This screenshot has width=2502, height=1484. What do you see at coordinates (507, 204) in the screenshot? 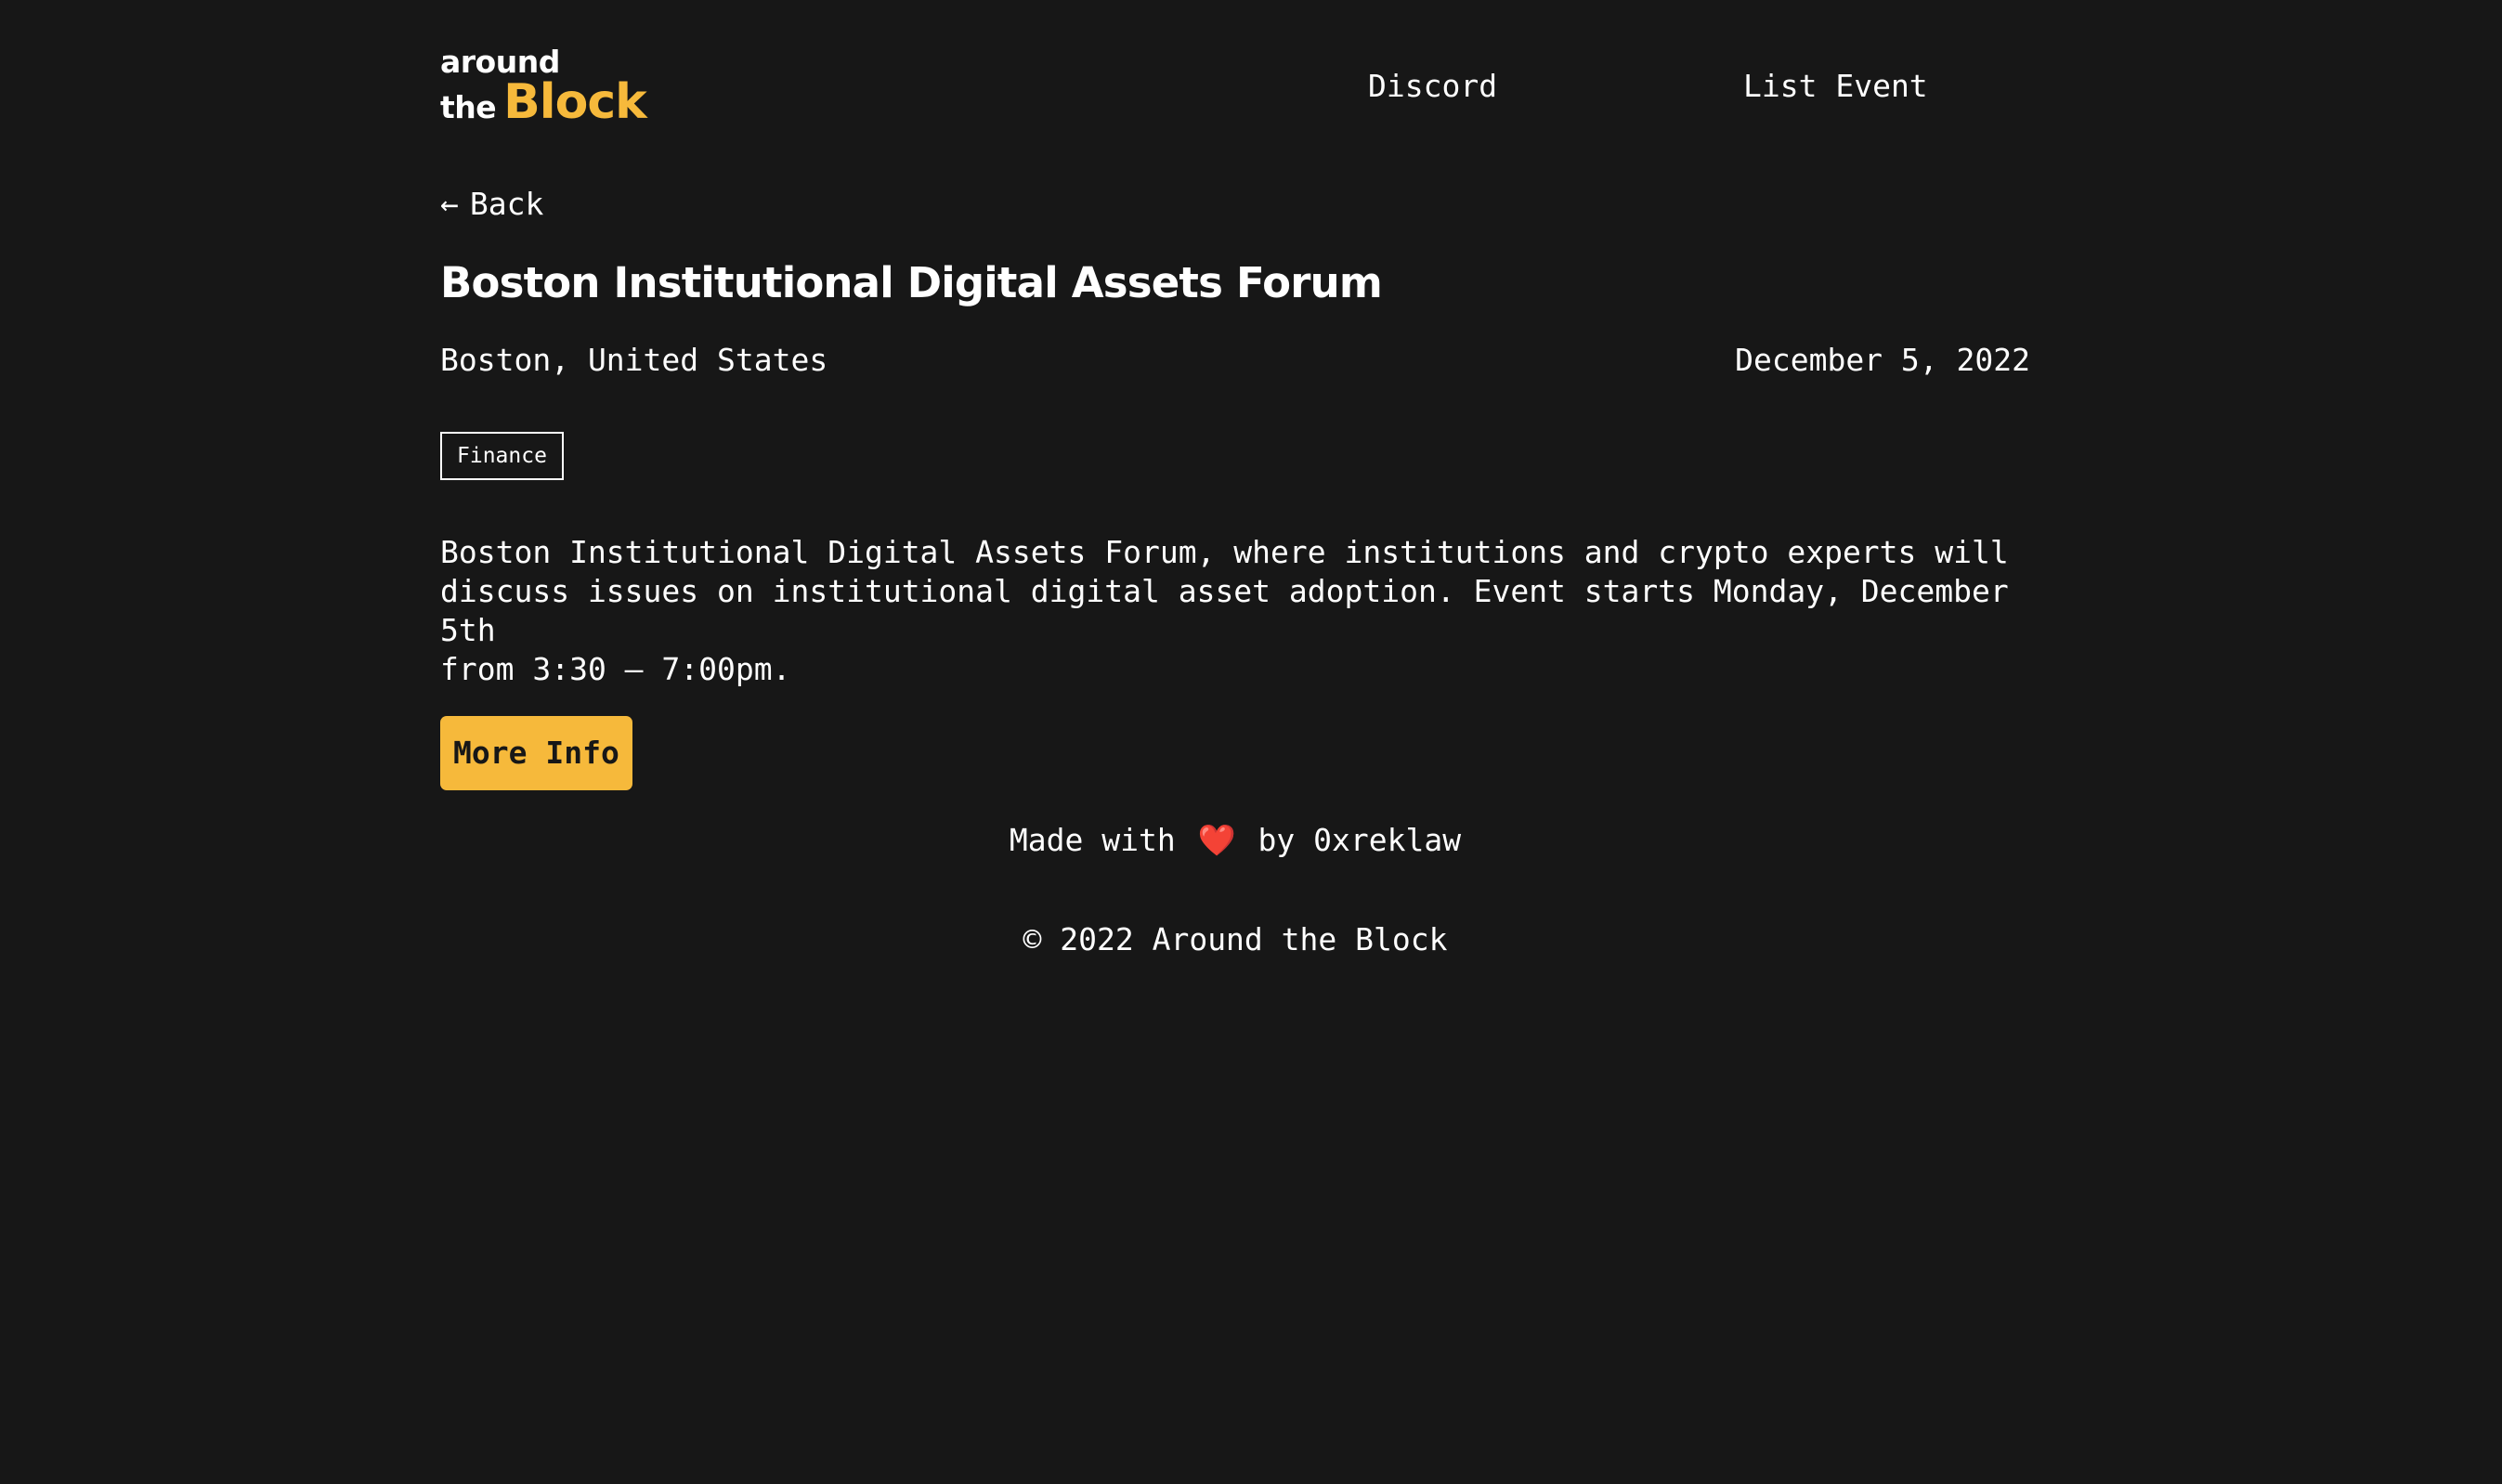
I see `back-label: Back` at bounding box center [507, 204].